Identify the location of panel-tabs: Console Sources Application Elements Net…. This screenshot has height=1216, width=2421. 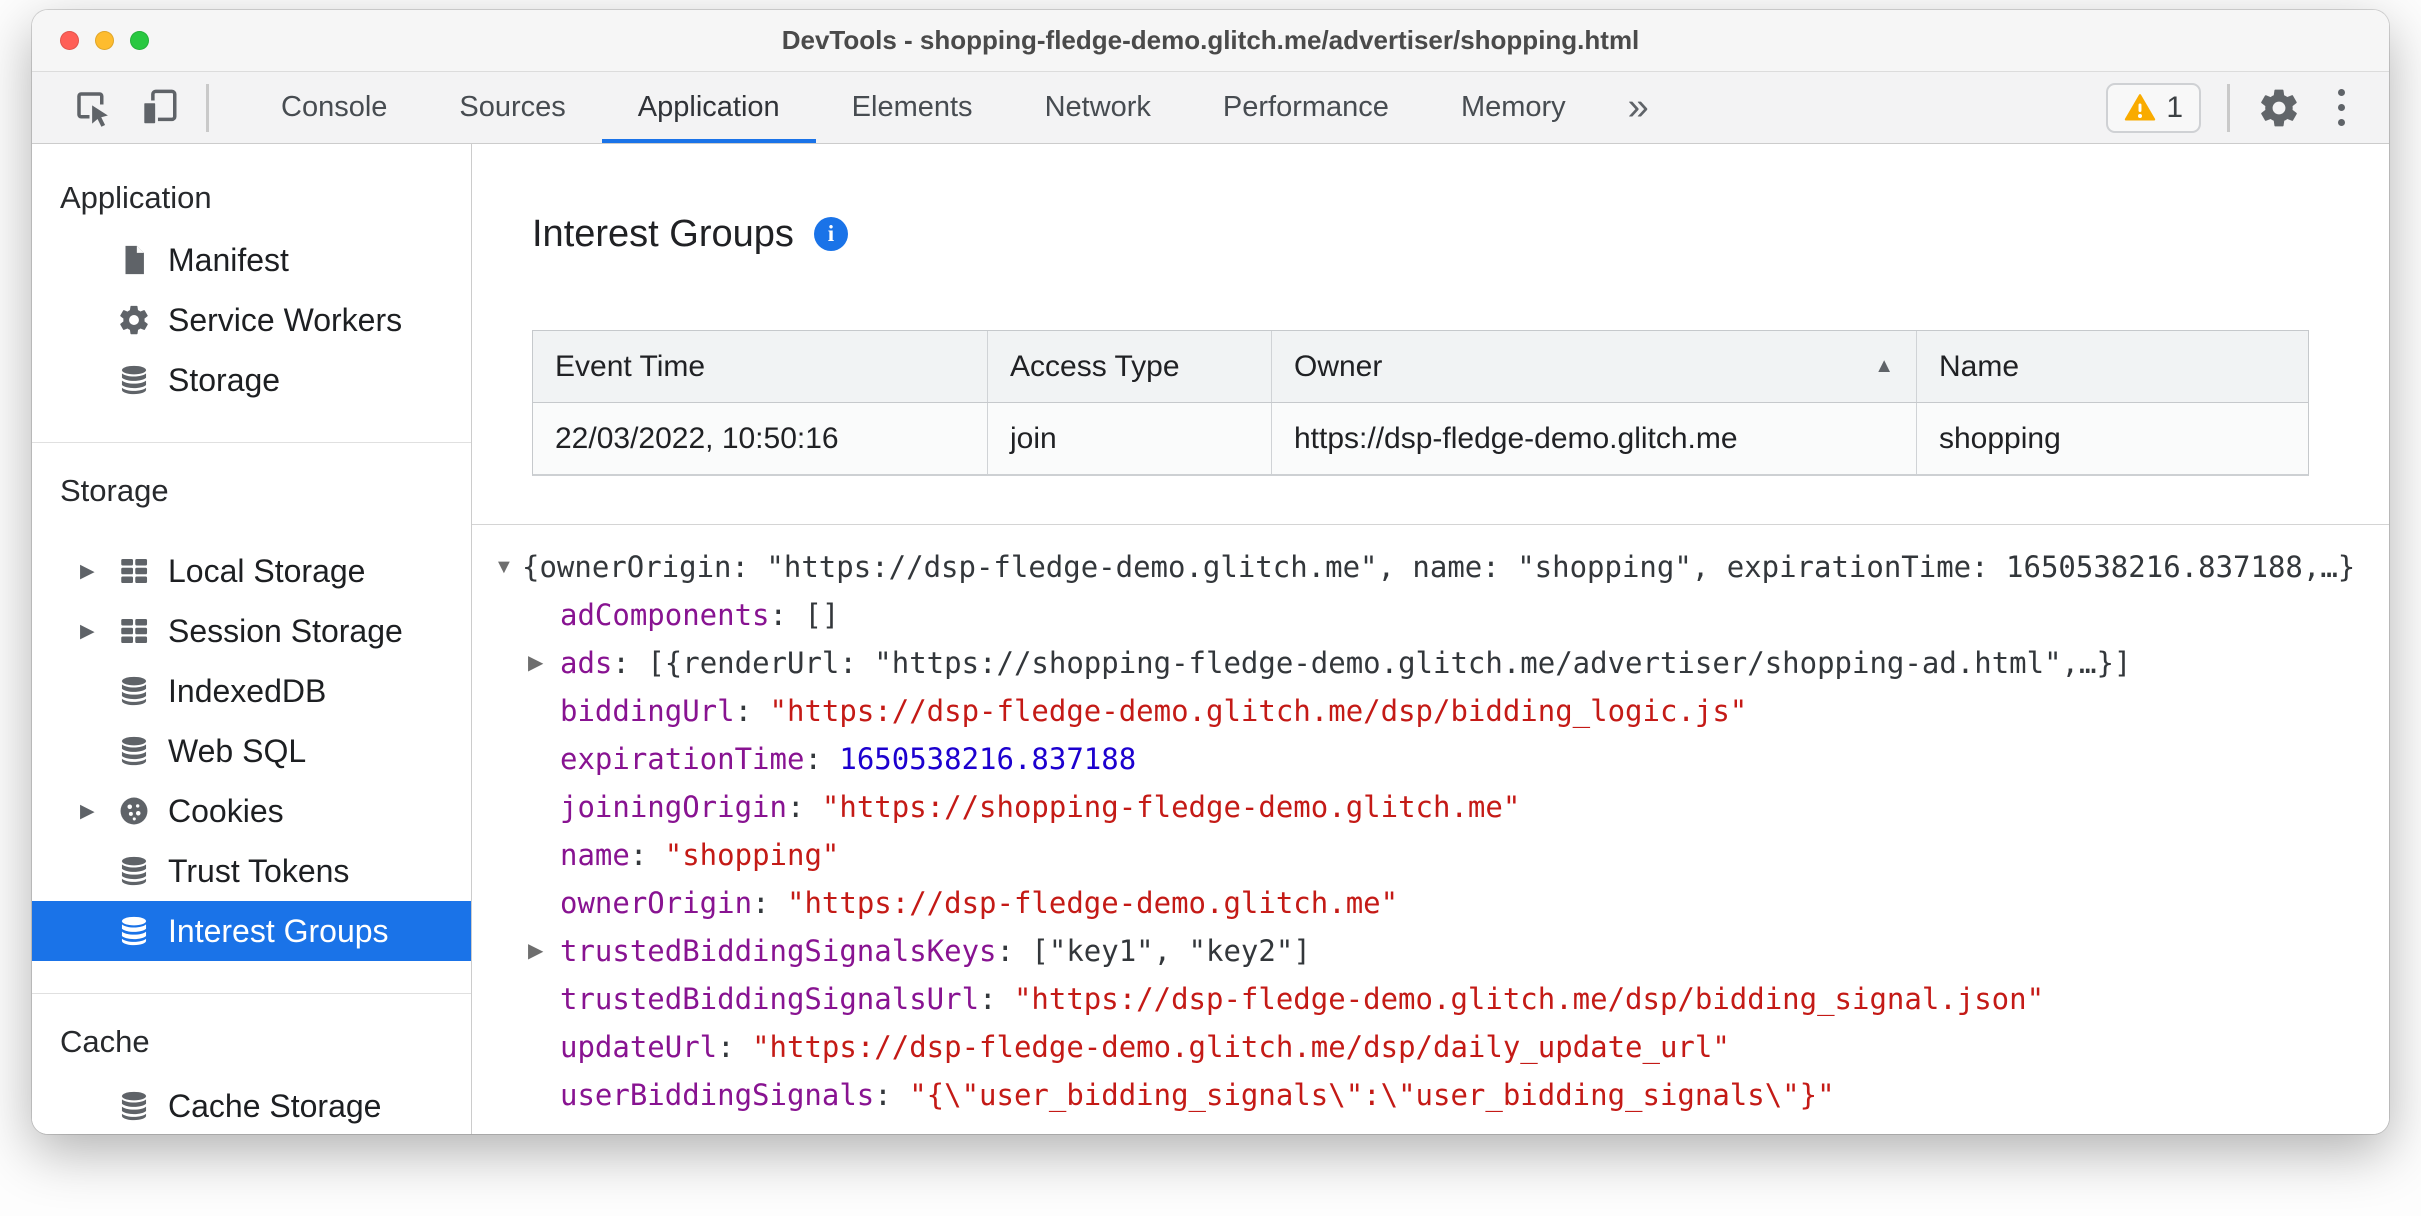
(923, 107).